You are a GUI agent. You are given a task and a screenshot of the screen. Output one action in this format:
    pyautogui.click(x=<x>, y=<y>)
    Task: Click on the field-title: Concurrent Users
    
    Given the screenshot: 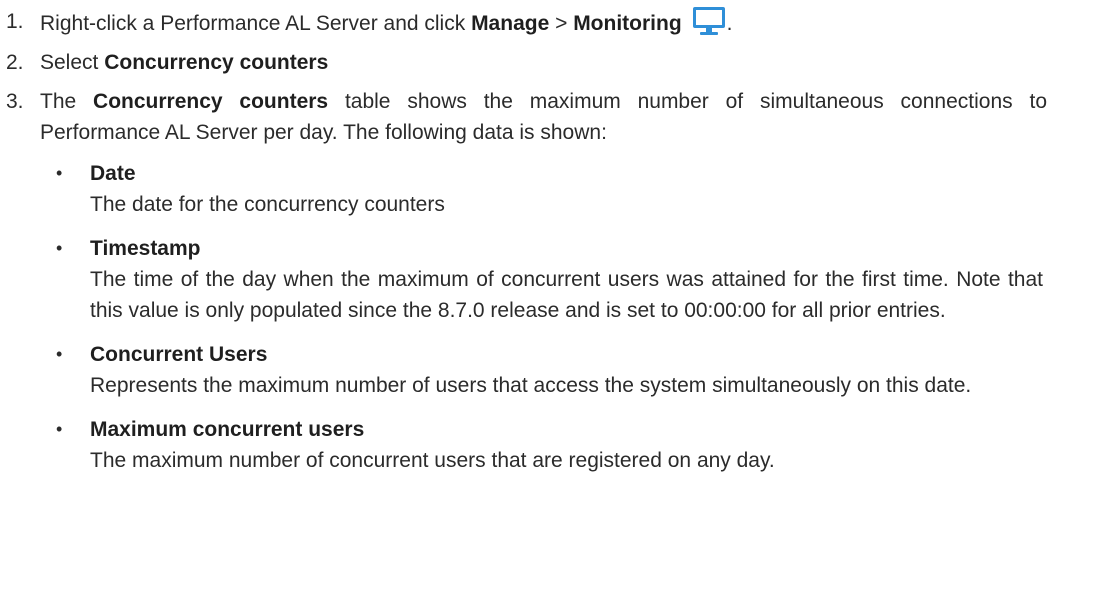 What is the action you would take?
    pyautogui.click(x=179, y=354)
    